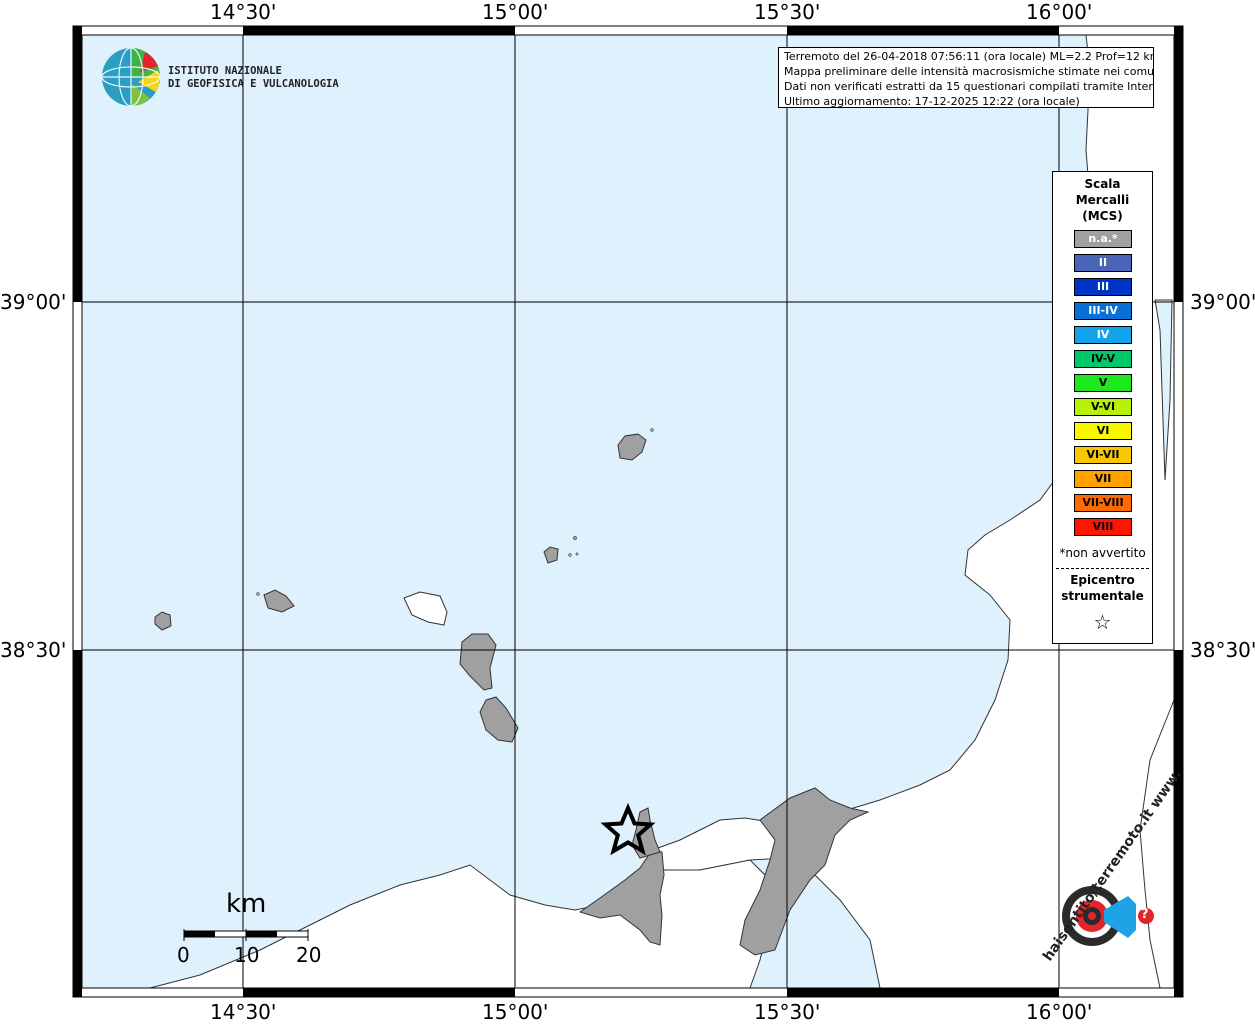 The height and width of the screenshot is (1024, 1255). Describe the element at coordinates (1103, 335) in the screenshot. I see `legend-swatch-4: IV` at that location.